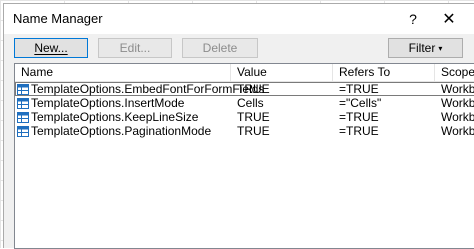 The image size is (474, 249). Describe the element at coordinates (58, 18) in the screenshot. I see `dialog-title: Name Manager` at that location.